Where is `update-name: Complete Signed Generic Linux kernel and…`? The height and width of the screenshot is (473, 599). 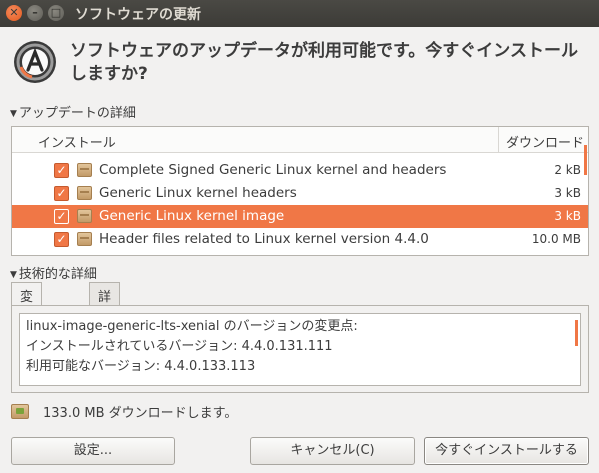 update-name: Complete Signed Generic Linux kernel and… is located at coordinates (273, 170).